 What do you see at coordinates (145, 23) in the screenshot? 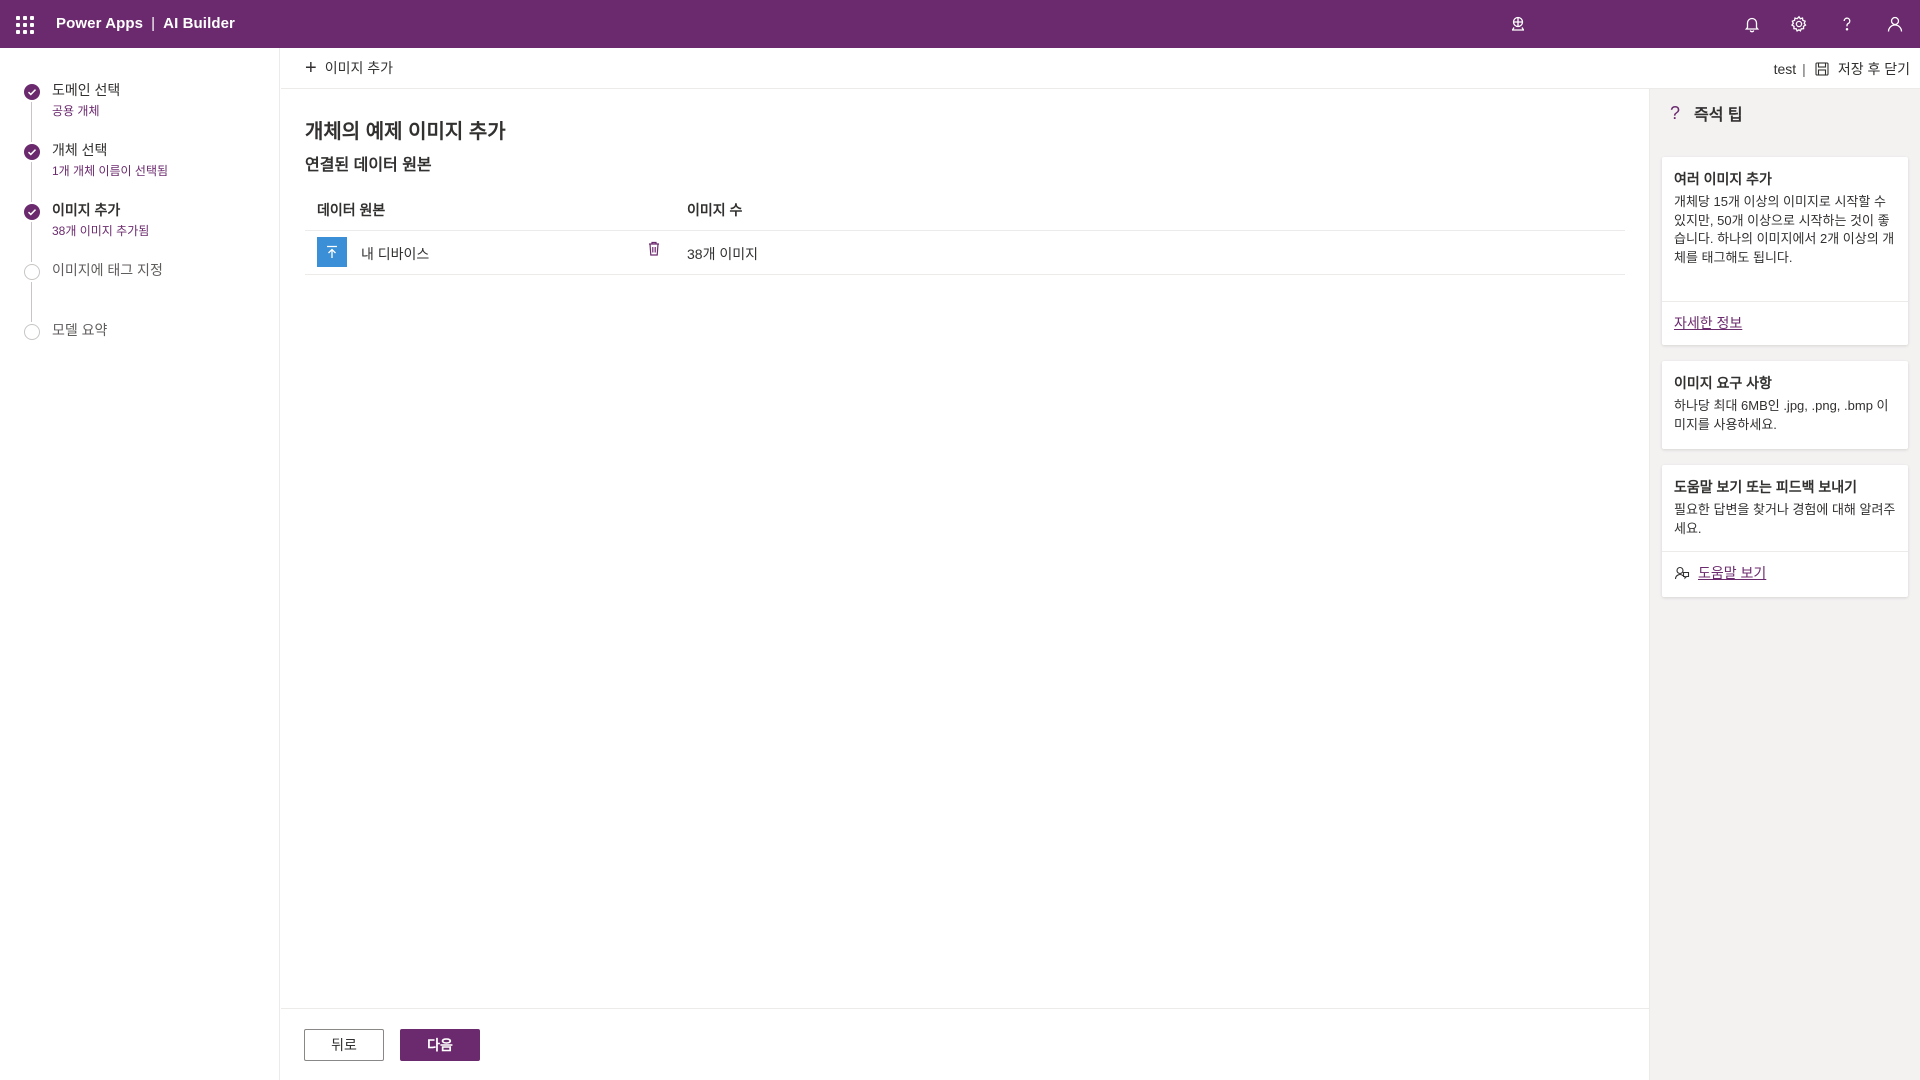
I see `app-title: Power Apps | AI Builder` at bounding box center [145, 23].